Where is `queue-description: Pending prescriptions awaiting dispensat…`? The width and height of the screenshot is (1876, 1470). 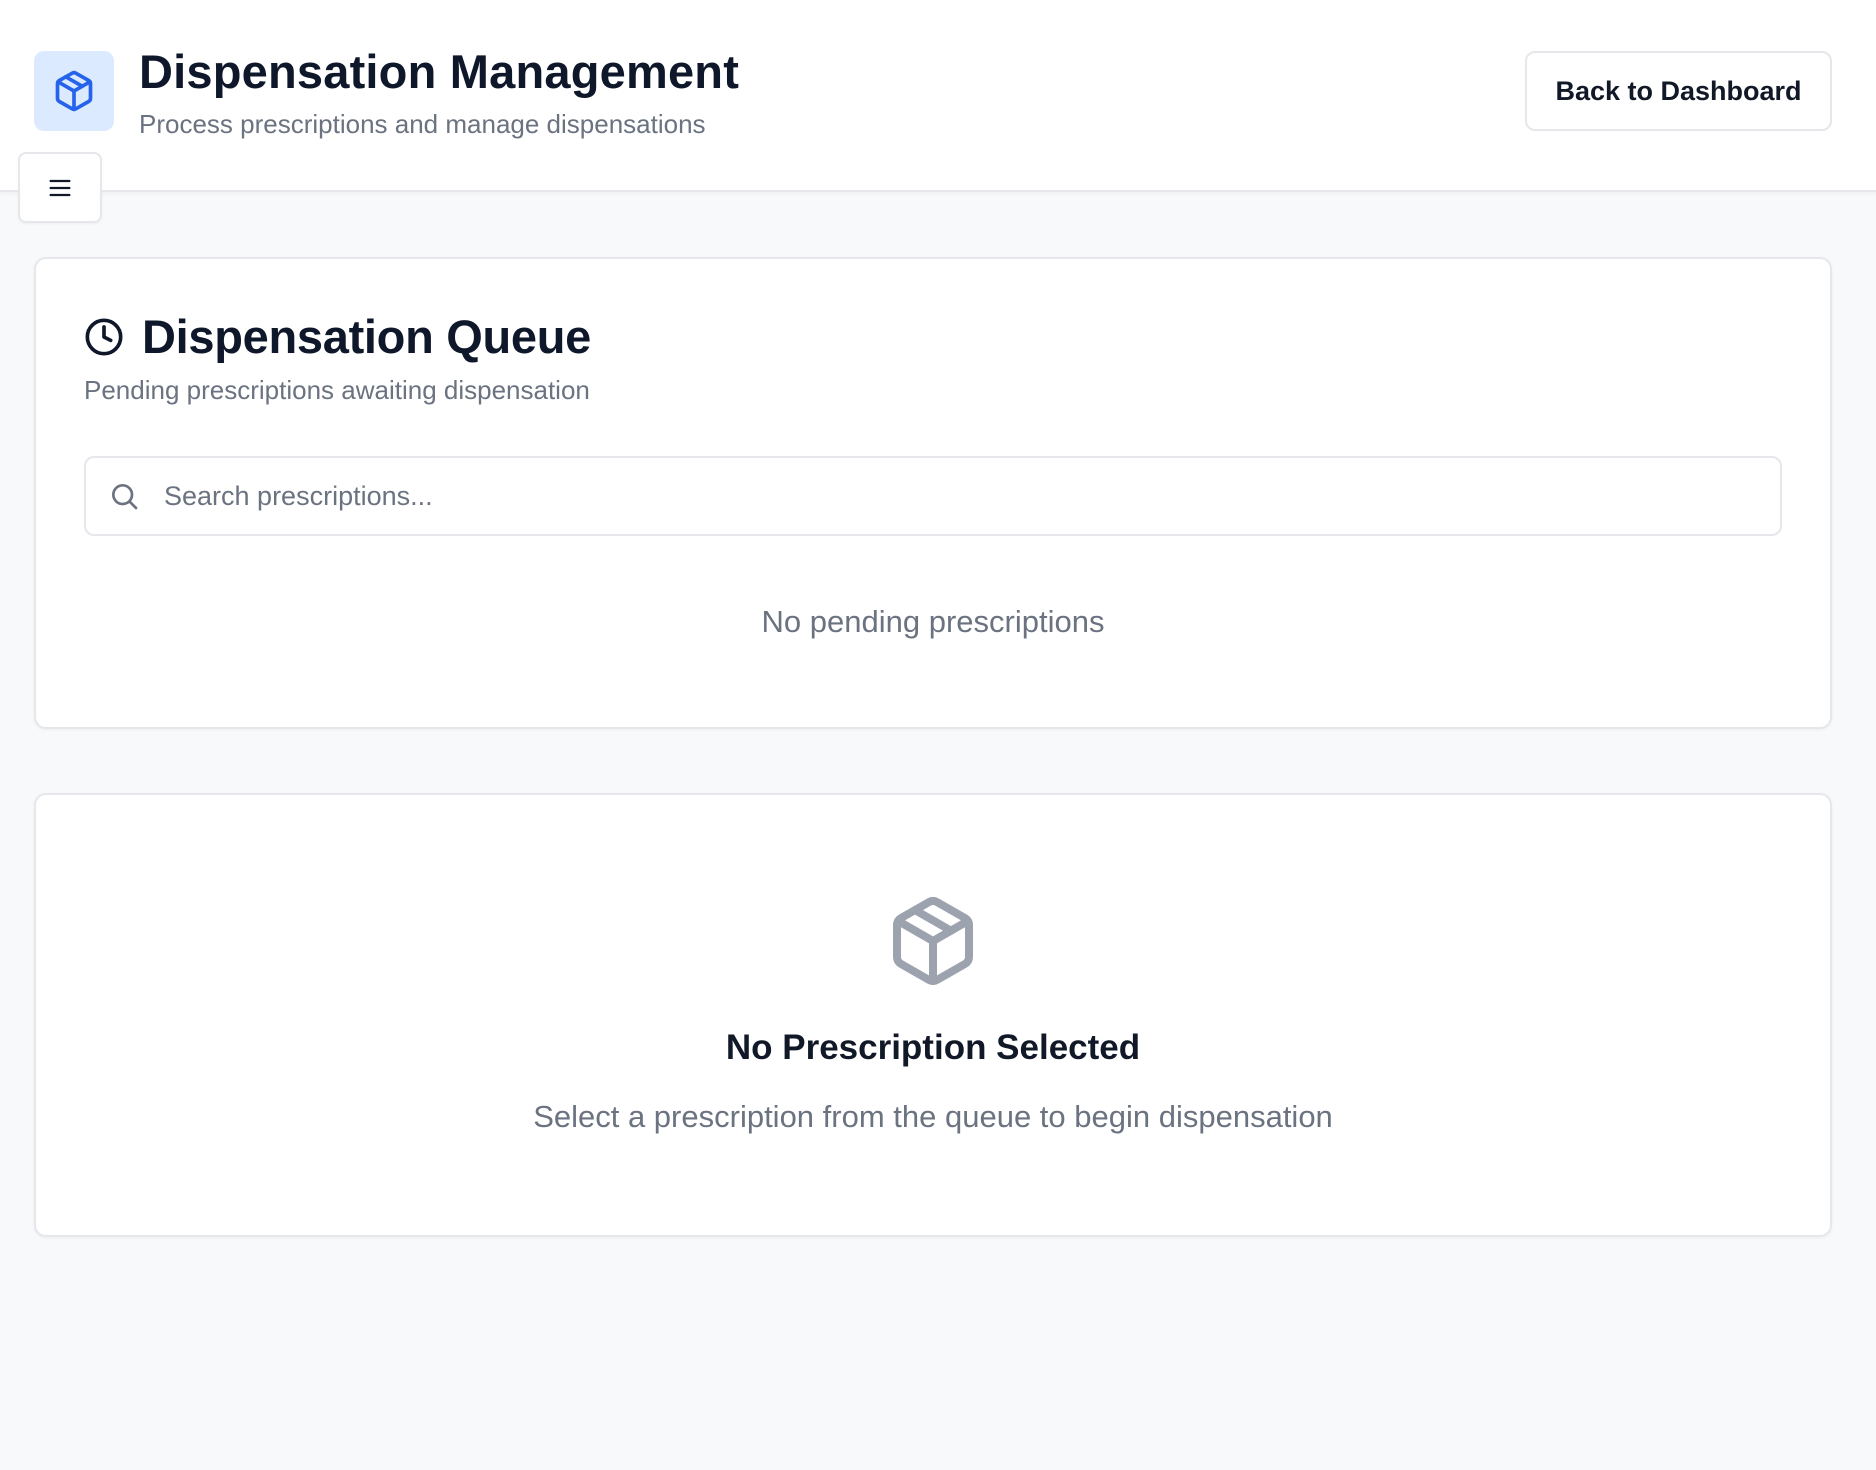 queue-description: Pending prescriptions awaiting dispensat… is located at coordinates (337, 390).